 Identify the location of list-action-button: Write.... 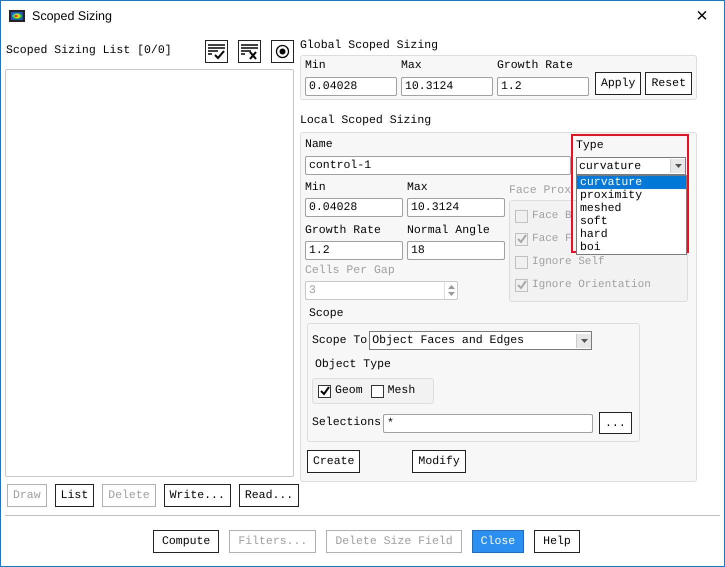
(197, 495).